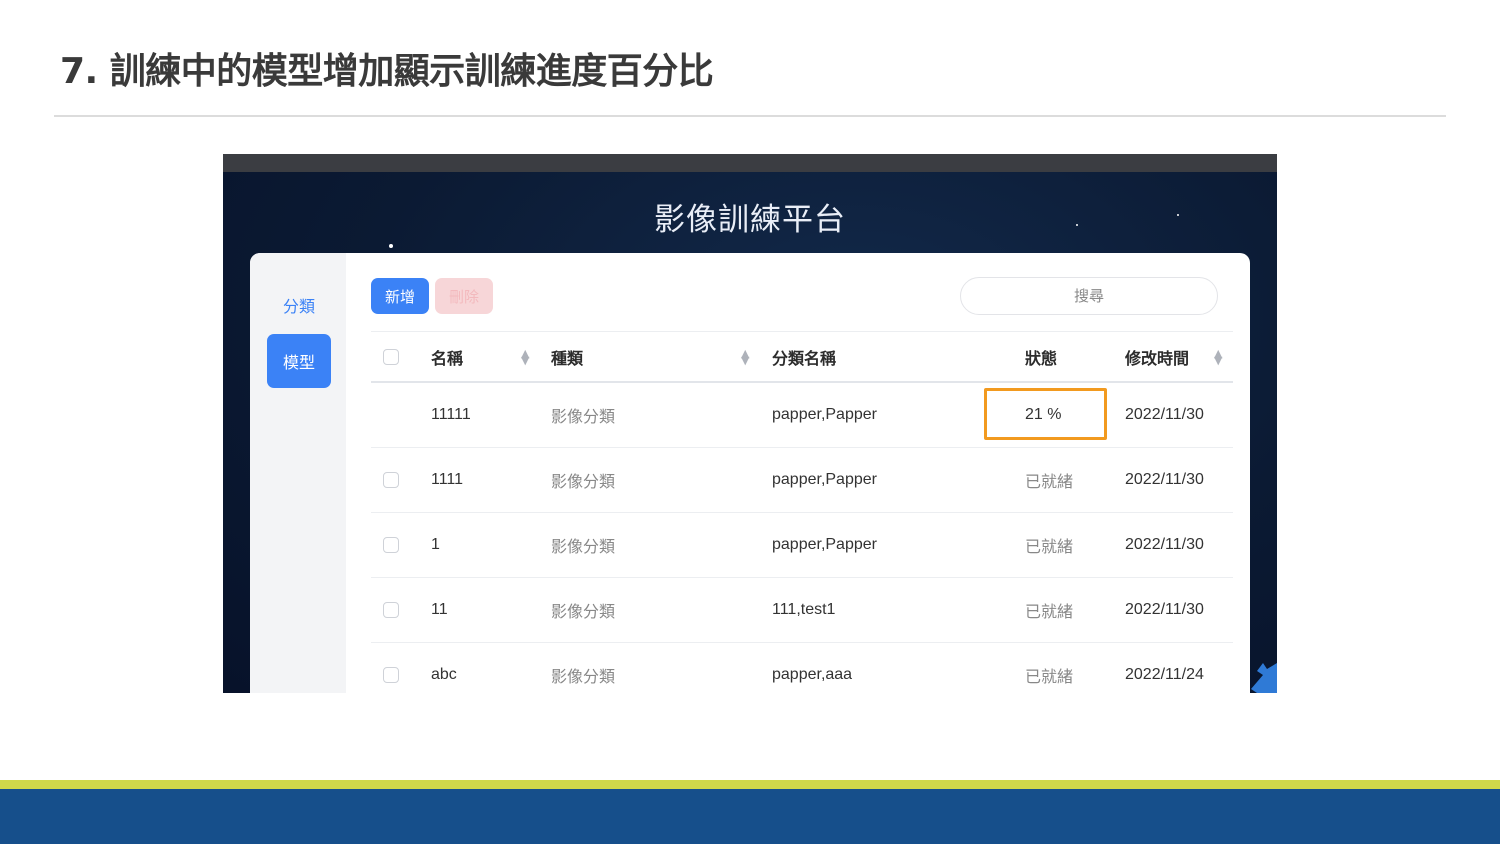 The height and width of the screenshot is (844, 1500). I want to click on table-row: abc 影像分類 papper,aaa 已就緒 2022/11/24, so click(802, 668).